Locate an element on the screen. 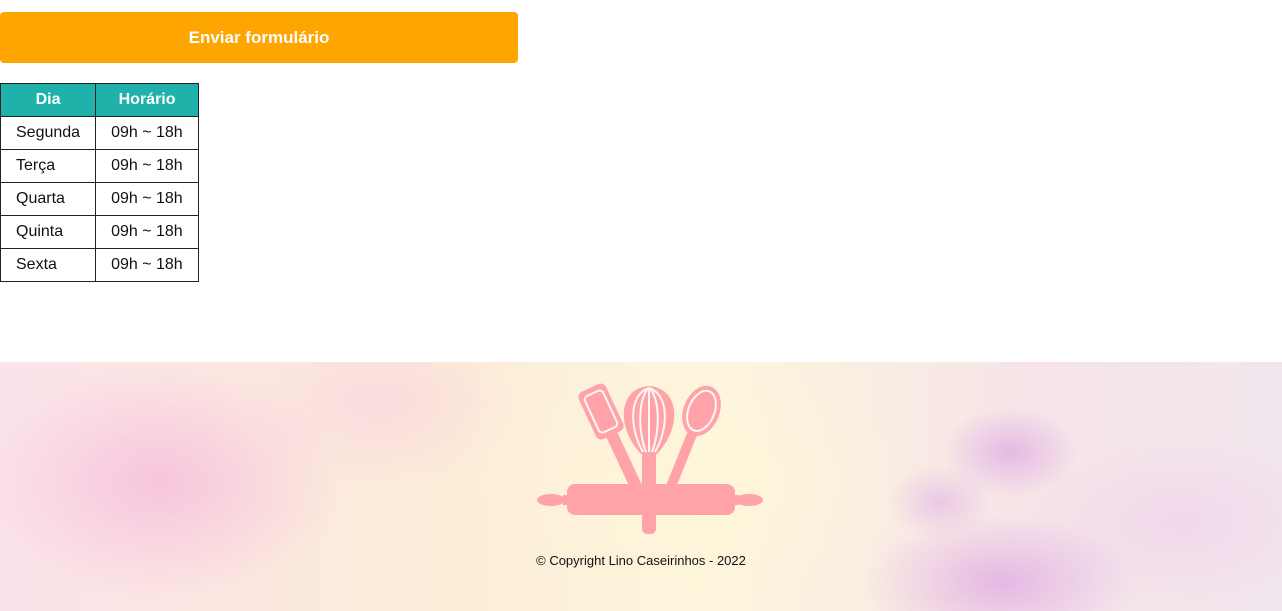  table-row: Quinta 09h ~ 18h is located at coordinates (100, 232).